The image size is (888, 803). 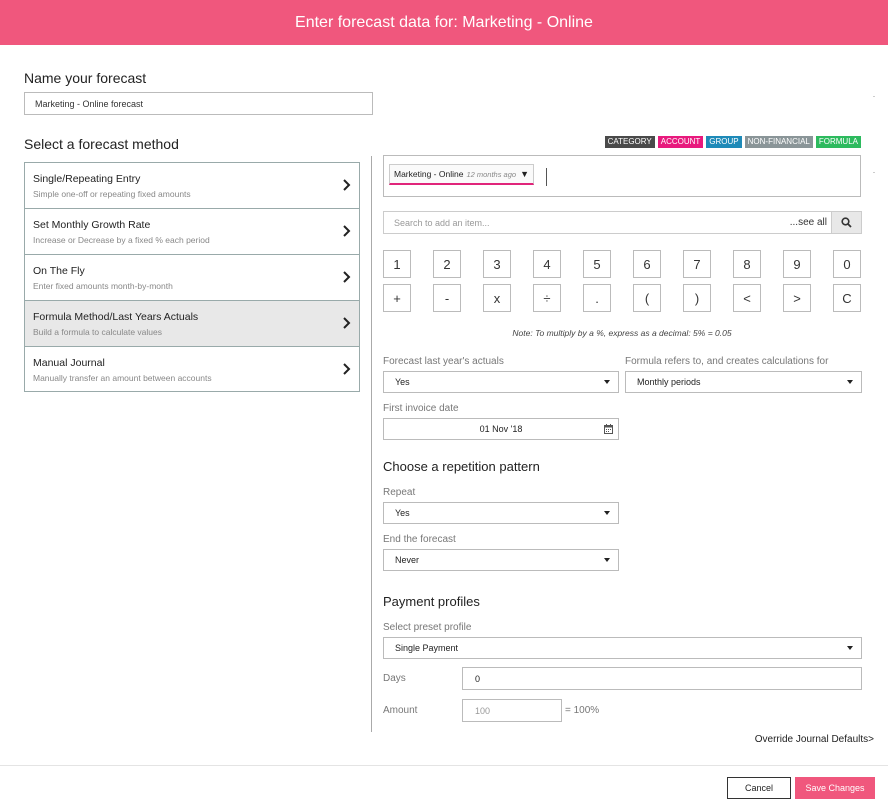 I want to click on caret-down-icon: ▼, so click(x=524, y=174).